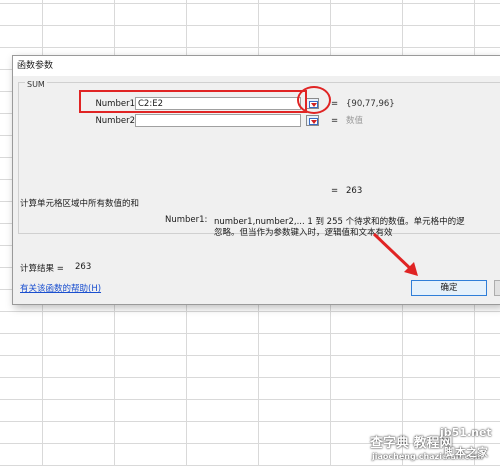 The width and height of the screenshot is (500, 466). What do you see at coordinates (115, 121) in the screenshot?
I see `number2-label: Number2` at bounding box center [115, 121].